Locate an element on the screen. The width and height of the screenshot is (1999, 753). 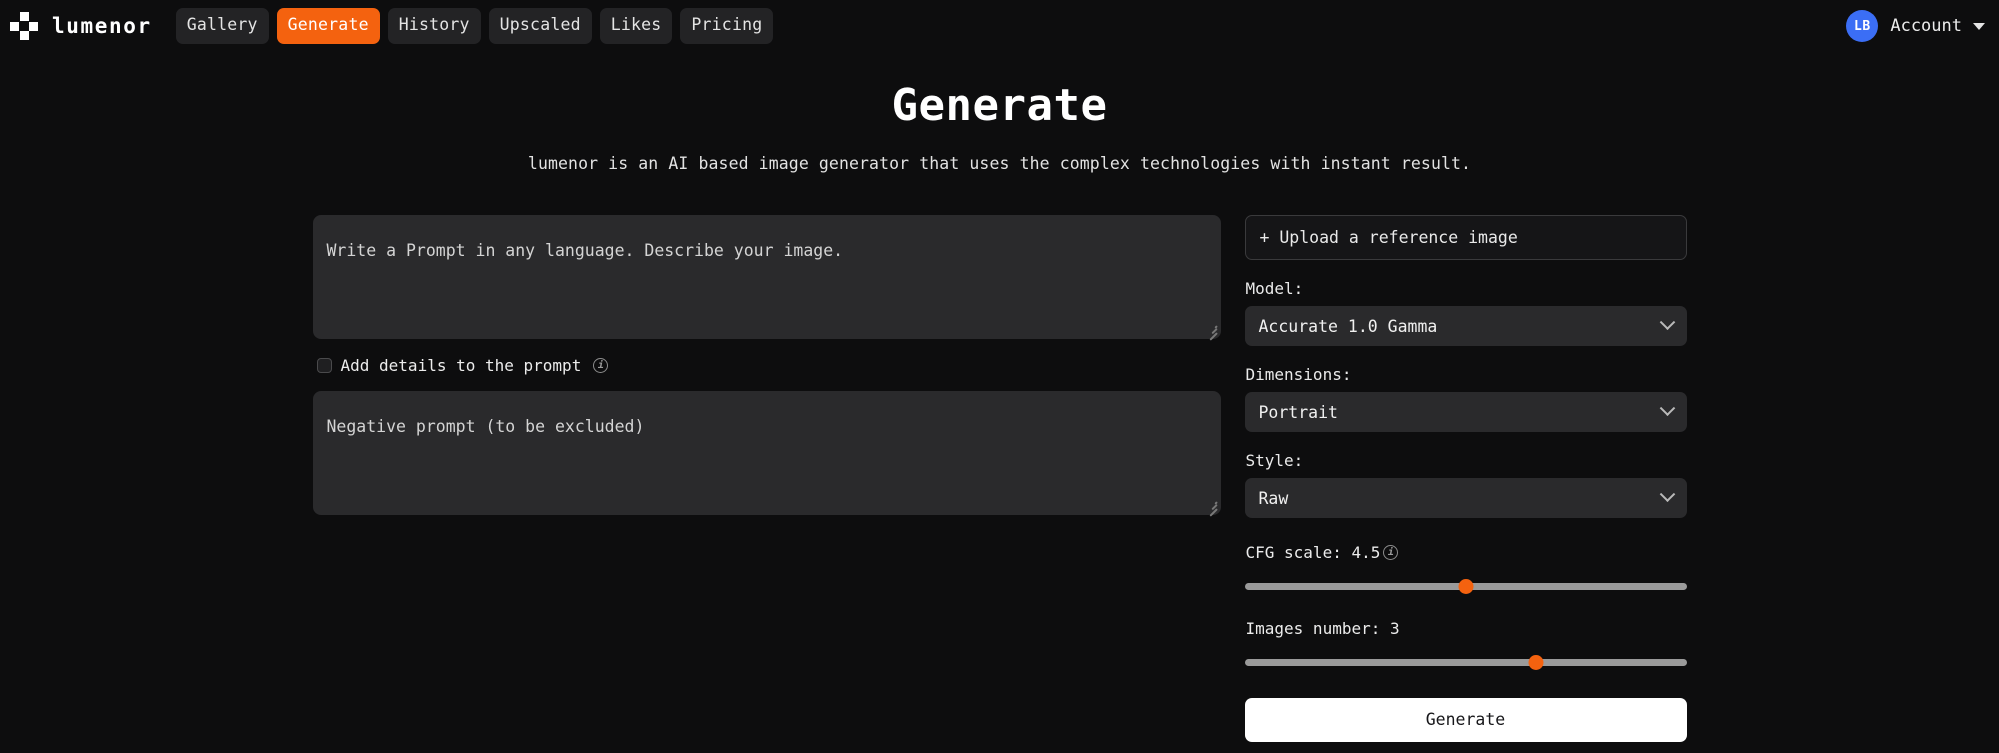
nav-item-generate: Generate is located at coordinates (328, 26).